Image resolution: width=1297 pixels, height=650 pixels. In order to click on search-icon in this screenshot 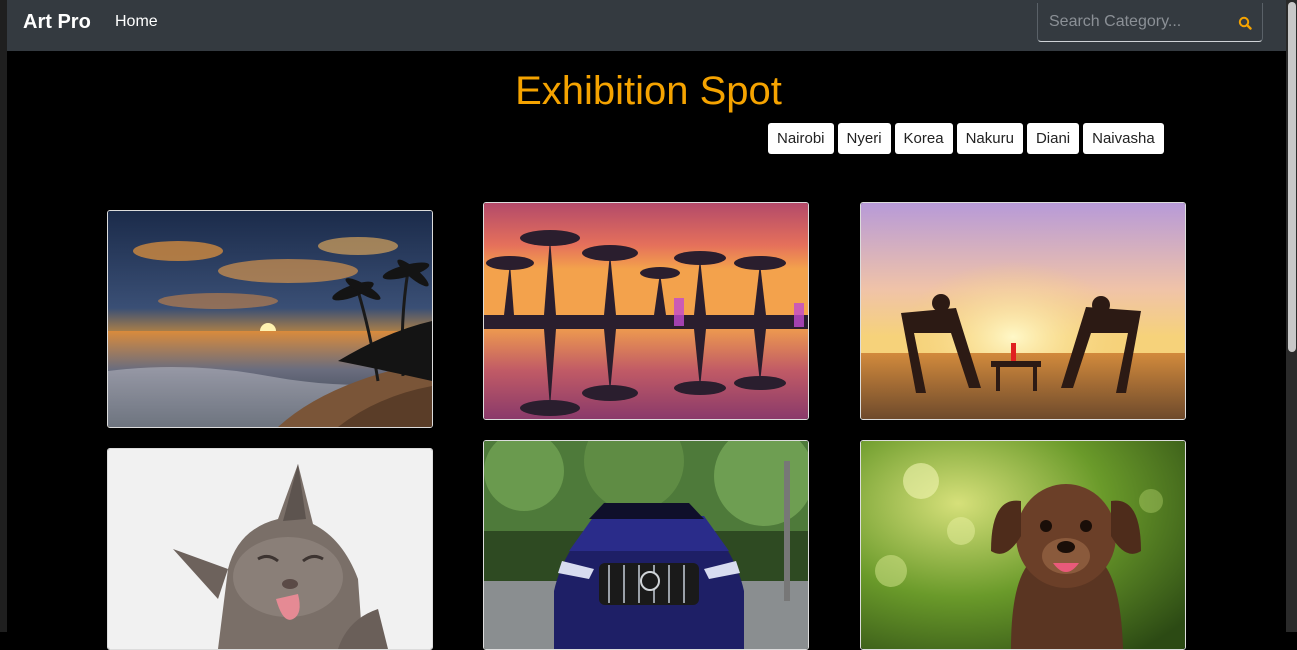, I will do `click(1245, 23)`.